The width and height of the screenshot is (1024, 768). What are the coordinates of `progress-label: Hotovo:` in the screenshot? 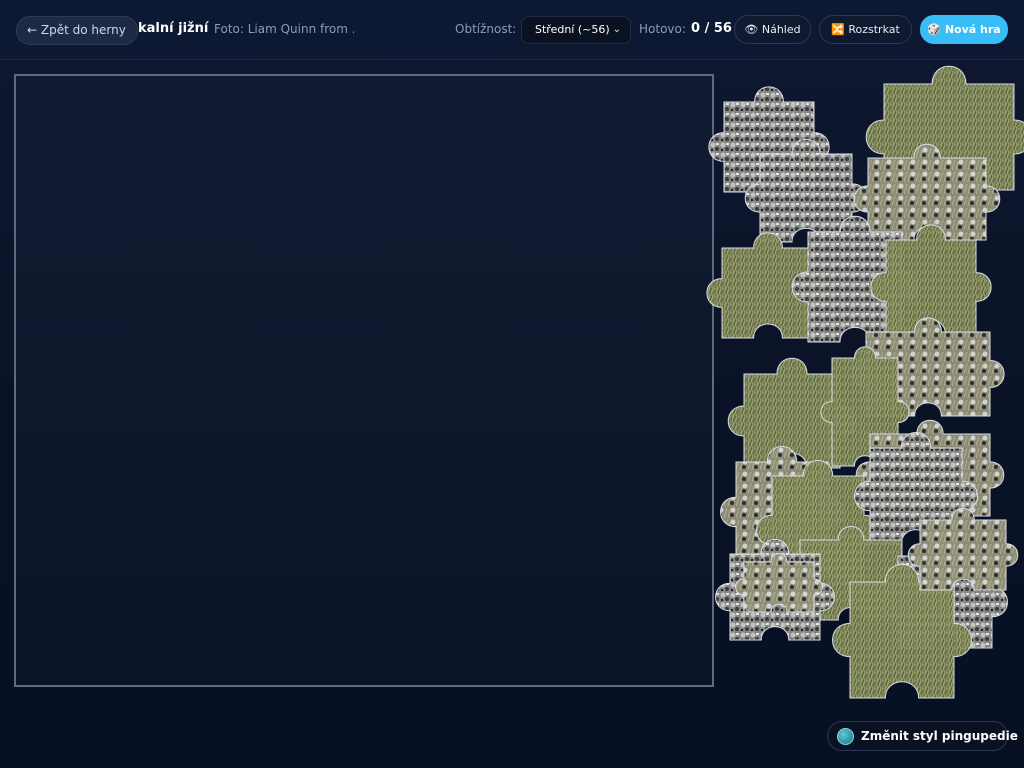 It's located at (662, 29).